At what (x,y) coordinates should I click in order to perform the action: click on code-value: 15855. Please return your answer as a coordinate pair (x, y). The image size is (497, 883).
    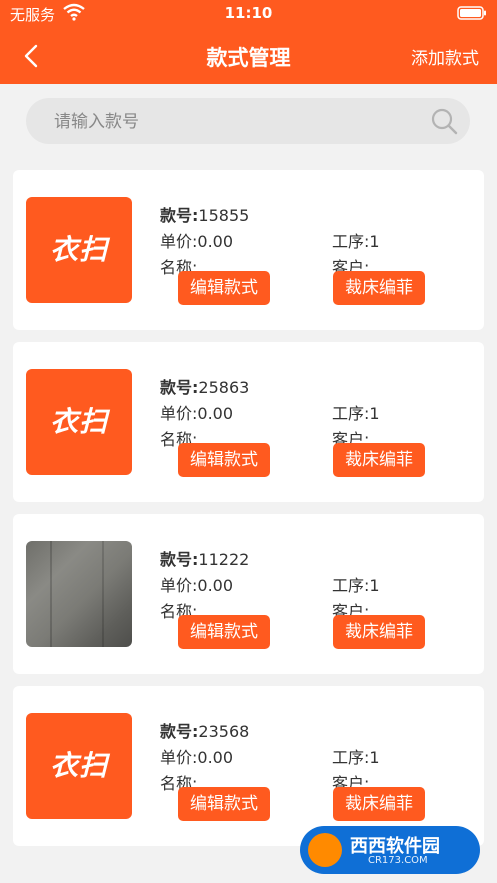
    Looking at the image, I should click on (224, 215).